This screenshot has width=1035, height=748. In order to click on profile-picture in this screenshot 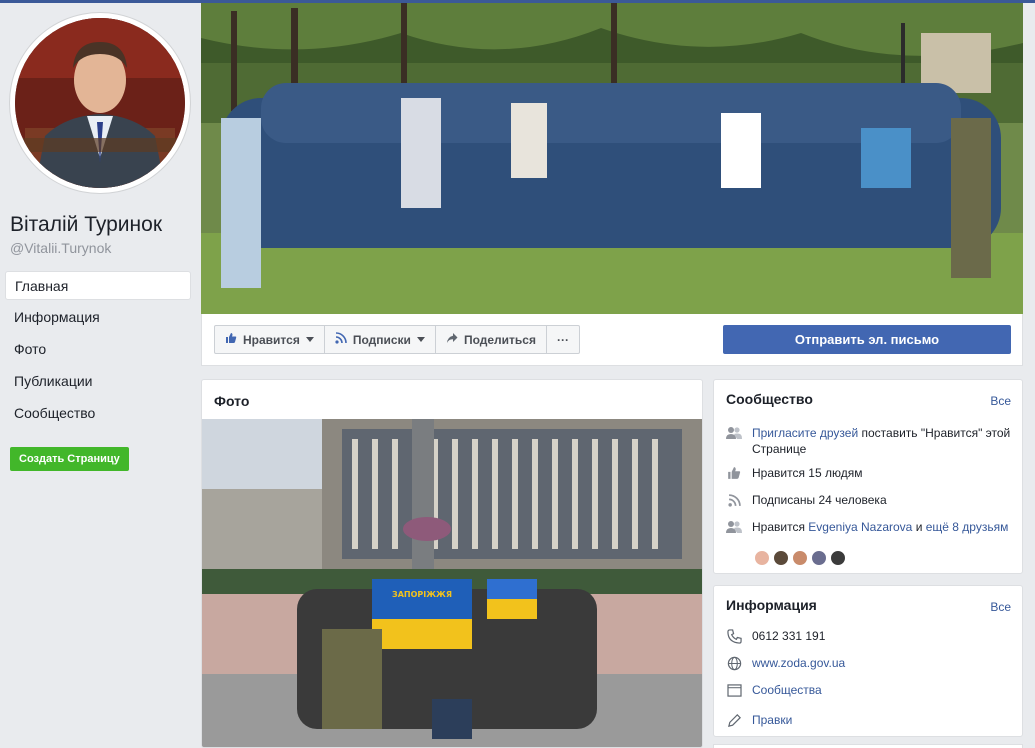, I will do `click(100, 103)`.